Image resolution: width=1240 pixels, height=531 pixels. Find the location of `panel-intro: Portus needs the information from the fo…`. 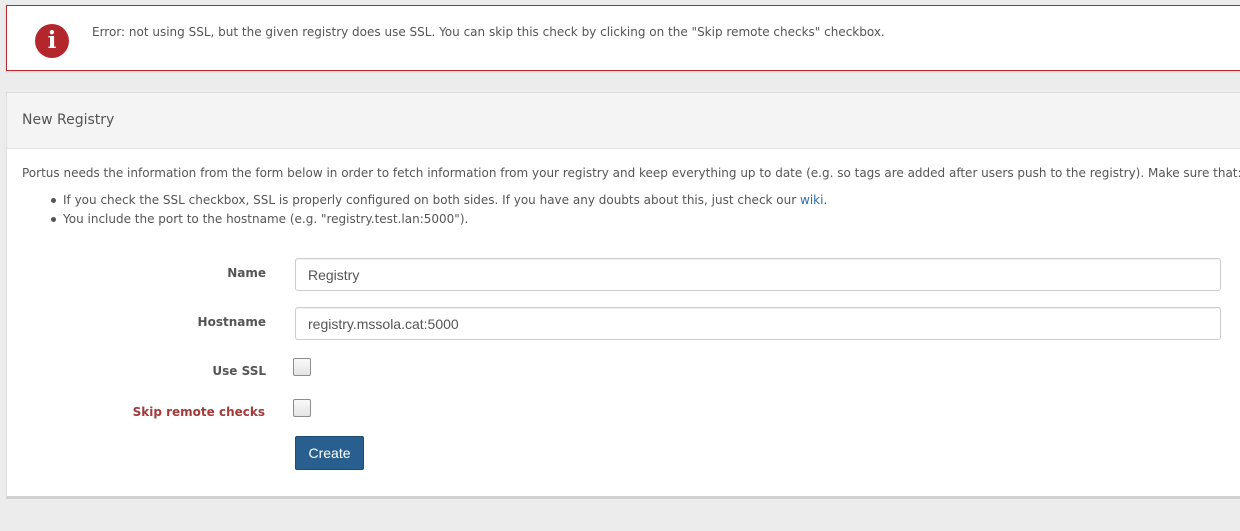

panel-intro: Portus needs the information from the fo… is located at coordinates (631, 173).